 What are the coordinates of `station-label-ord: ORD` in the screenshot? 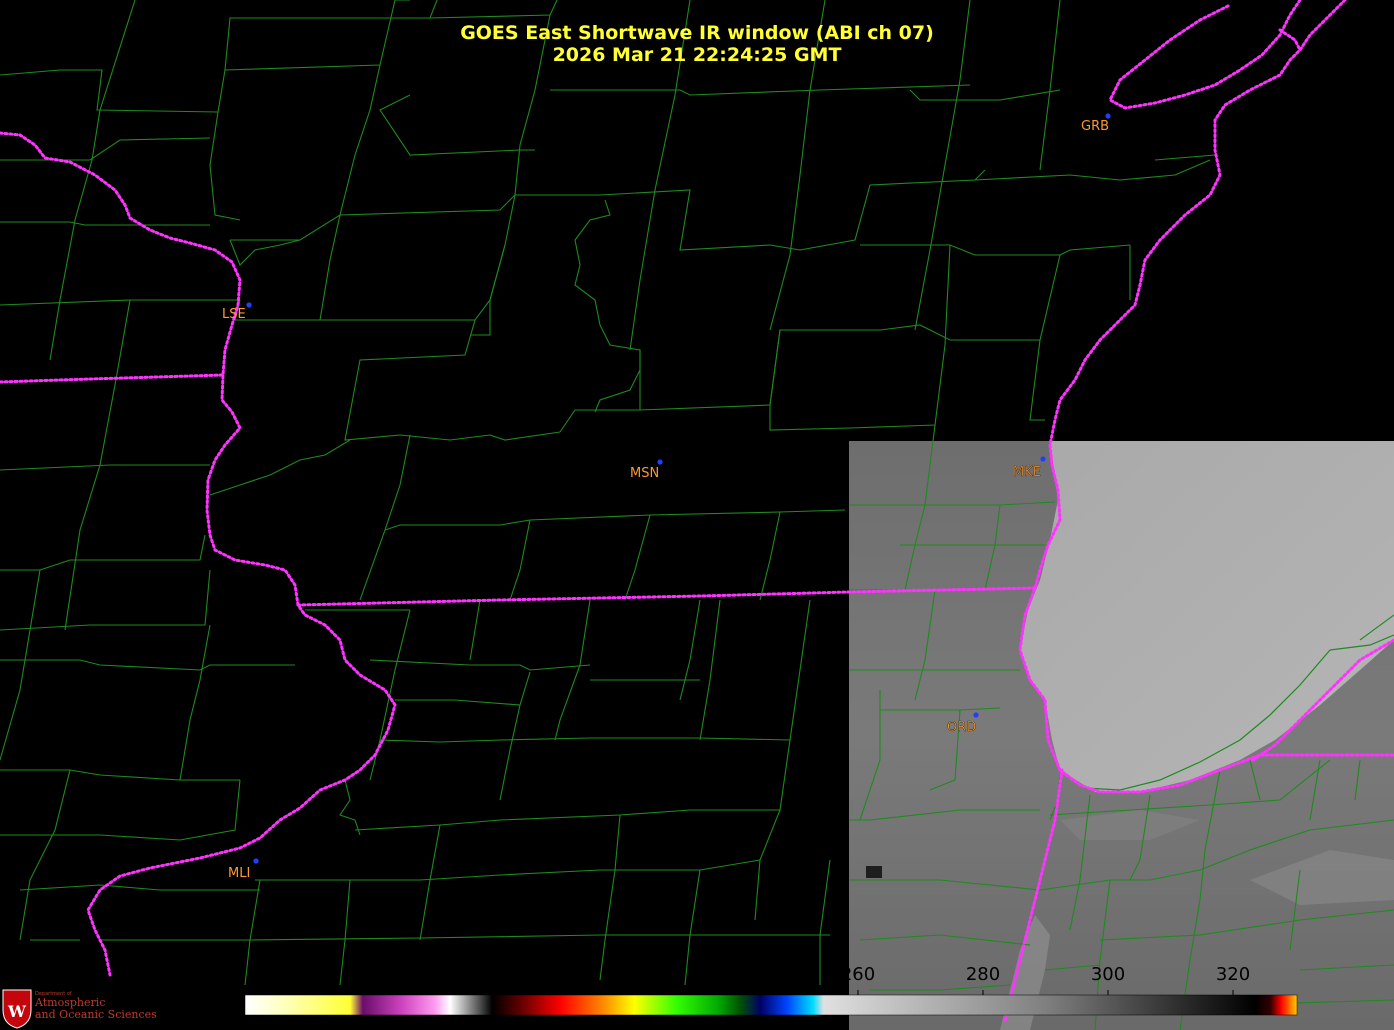 It's located at (961, 727).